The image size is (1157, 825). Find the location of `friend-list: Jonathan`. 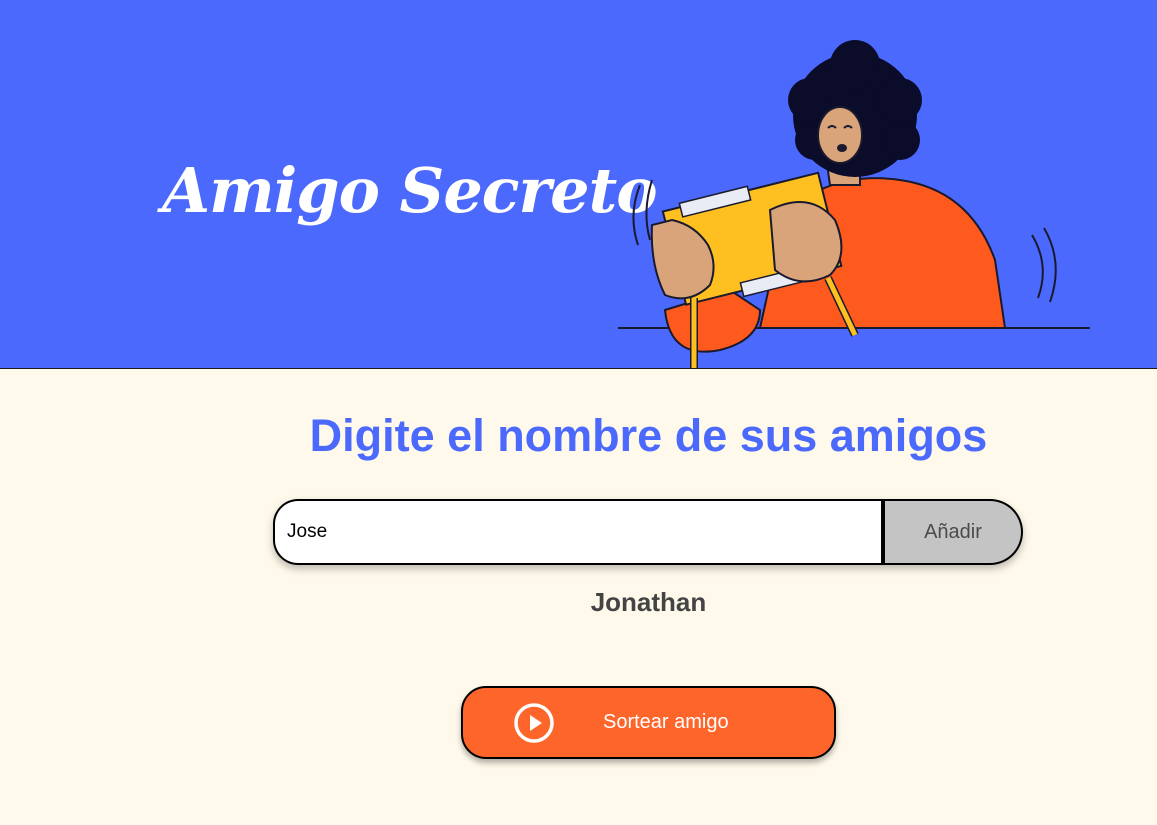

friend-list: Jonathan is located at coordinates (578, 602).